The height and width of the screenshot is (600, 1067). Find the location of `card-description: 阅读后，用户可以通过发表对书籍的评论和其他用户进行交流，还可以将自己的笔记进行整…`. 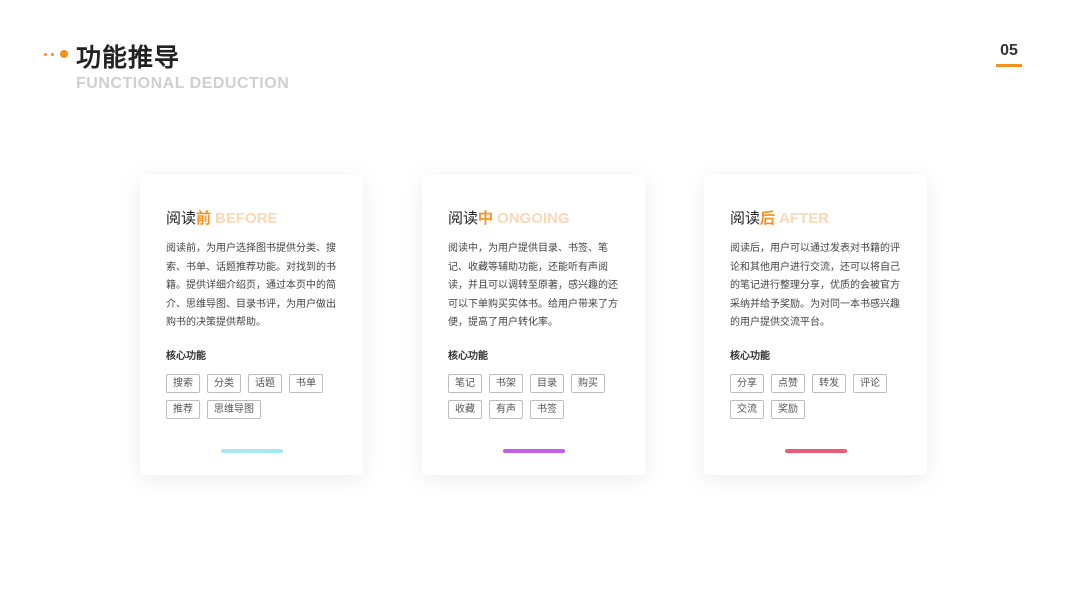

card-description: 阅读后，用户可以通过发表对书籍的评论和其他用户进行交流，还可以将自己的笔记进行整… is located at coordinates (815, 285).